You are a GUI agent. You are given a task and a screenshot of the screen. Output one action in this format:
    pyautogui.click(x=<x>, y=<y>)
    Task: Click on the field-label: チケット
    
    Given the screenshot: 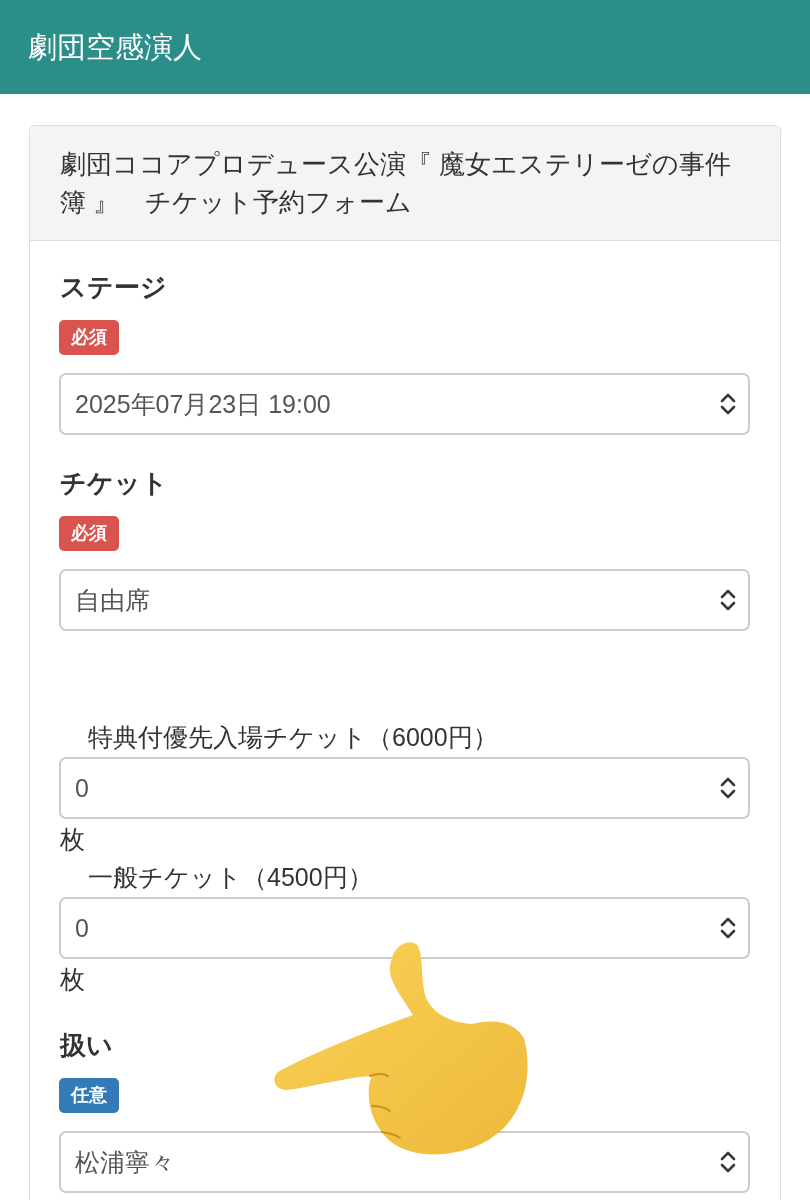 What is the action you would take?
    pyautogui.click(x=113, y=483)
    